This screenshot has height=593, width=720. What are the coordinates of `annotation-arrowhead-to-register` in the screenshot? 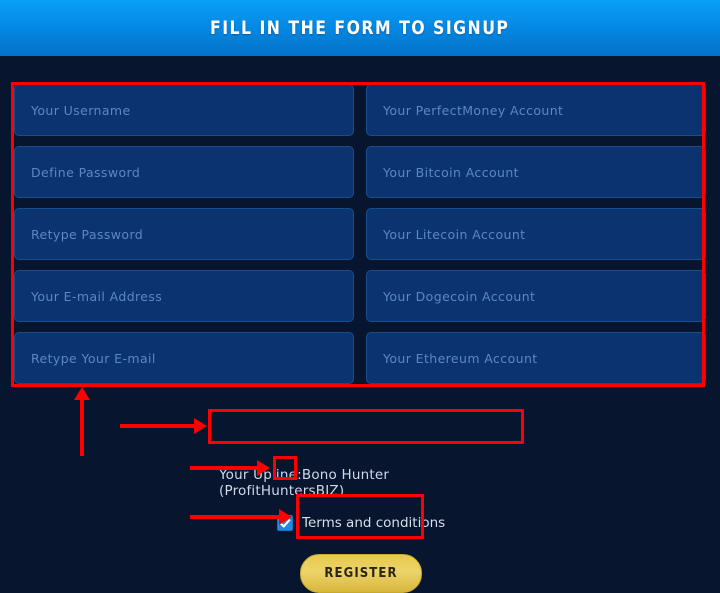 It's located at (285, 517).